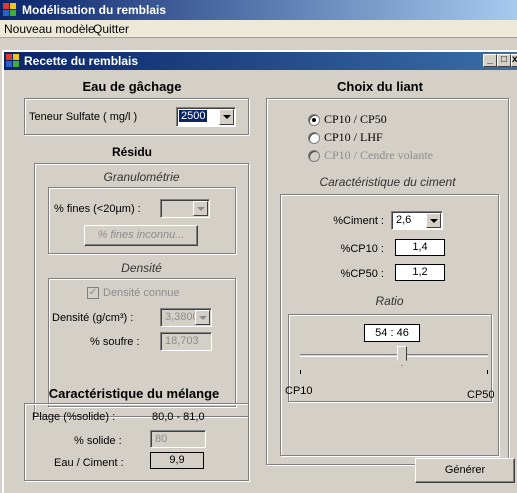  Describe the element at coordinates (353, 137) in the screenshot. I see `radio-cp10-lhf-label: CP10 / LHF` at that location.